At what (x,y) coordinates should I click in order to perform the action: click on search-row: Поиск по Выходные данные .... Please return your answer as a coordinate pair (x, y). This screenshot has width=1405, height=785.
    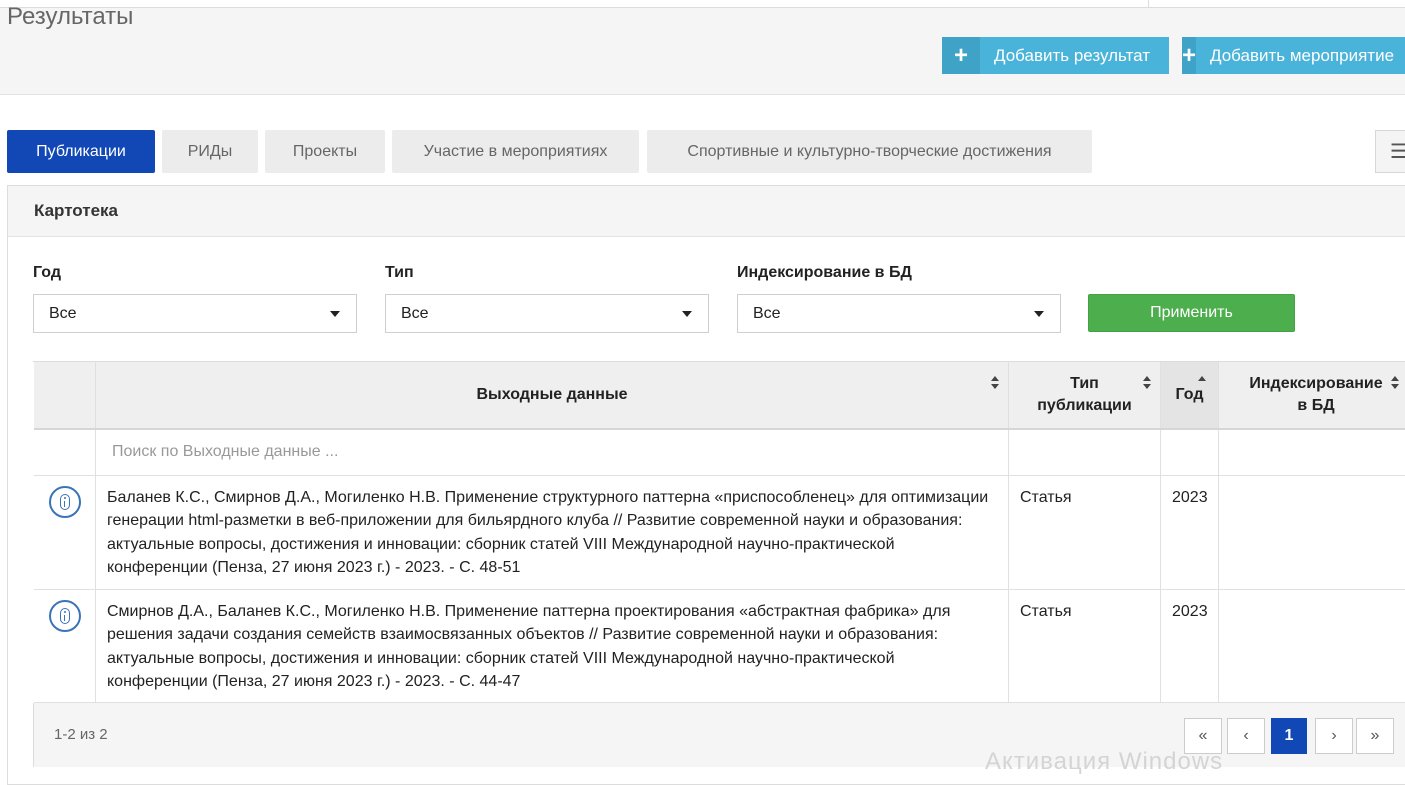
    Looking at the image, I should click on (719, 453).